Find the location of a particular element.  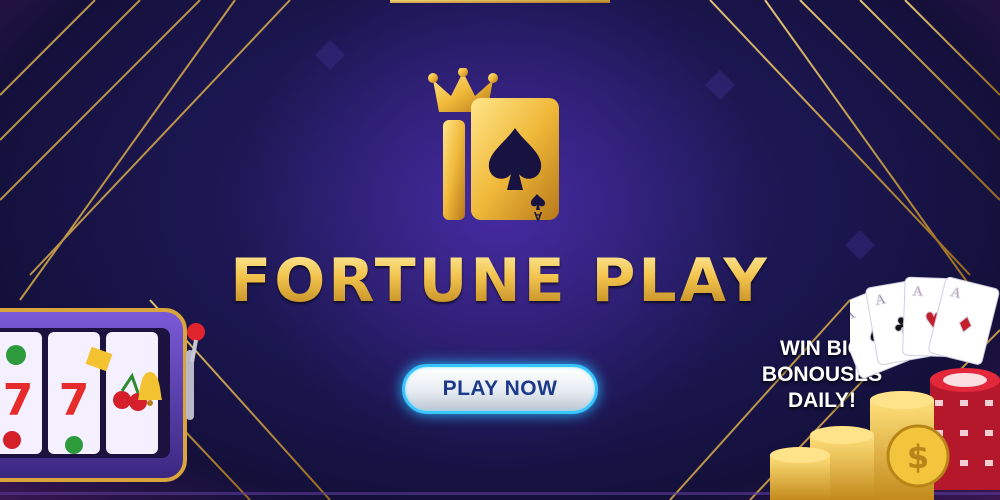

casino-chips-icon: $ is located at coordinates (885, 434).